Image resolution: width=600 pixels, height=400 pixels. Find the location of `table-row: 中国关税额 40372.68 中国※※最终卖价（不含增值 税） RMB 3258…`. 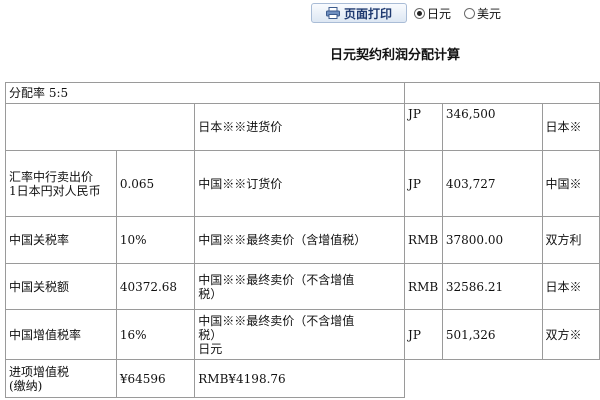

table-row: 中国关税额 40372.68 中国※※最终卖价（不含增值 税） RMB 3258… is located at coordinates (302, 286).